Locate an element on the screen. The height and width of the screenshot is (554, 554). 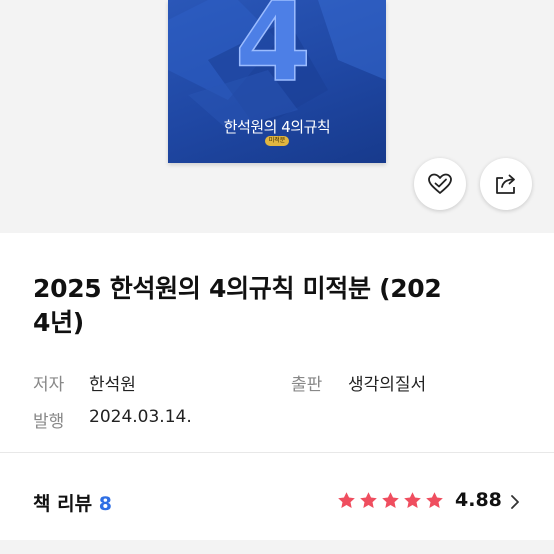
cover-badge: 미적분 is located at coordinates (277, 141).